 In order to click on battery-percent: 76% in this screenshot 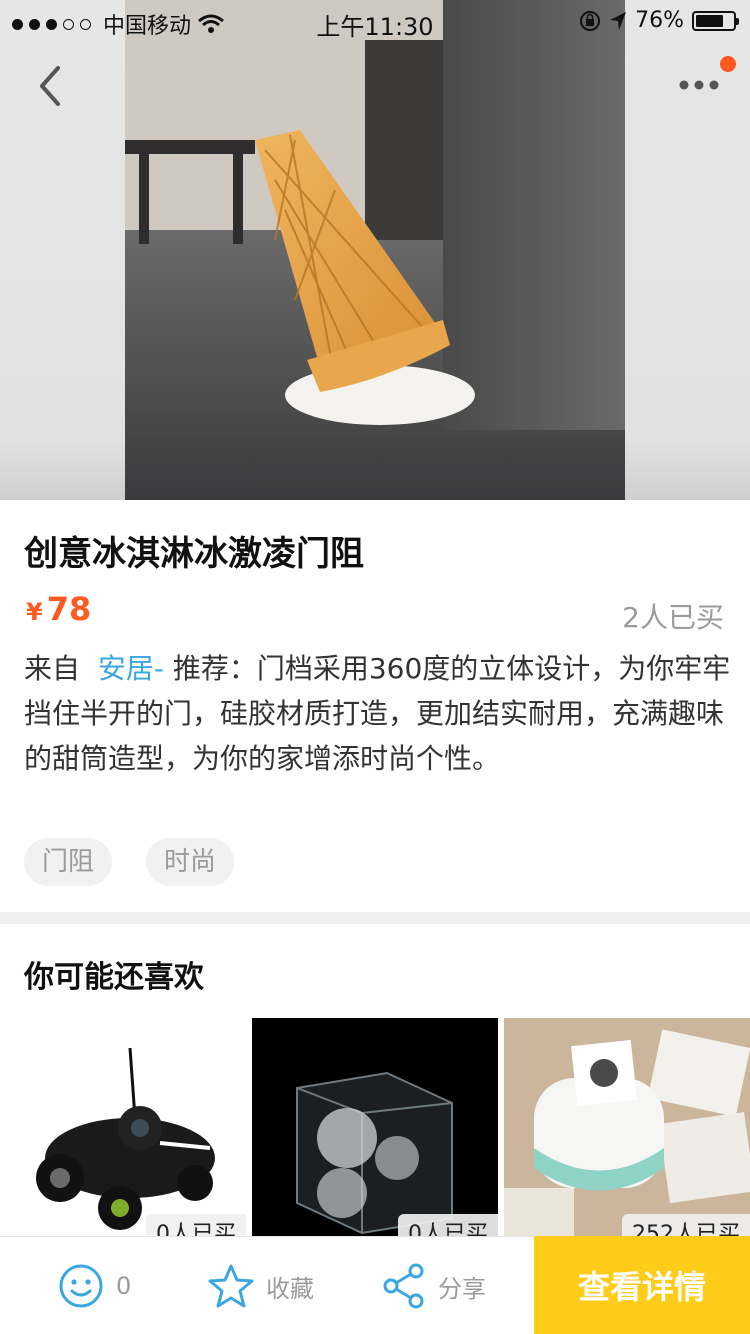, I will do `click(659, 20)`.